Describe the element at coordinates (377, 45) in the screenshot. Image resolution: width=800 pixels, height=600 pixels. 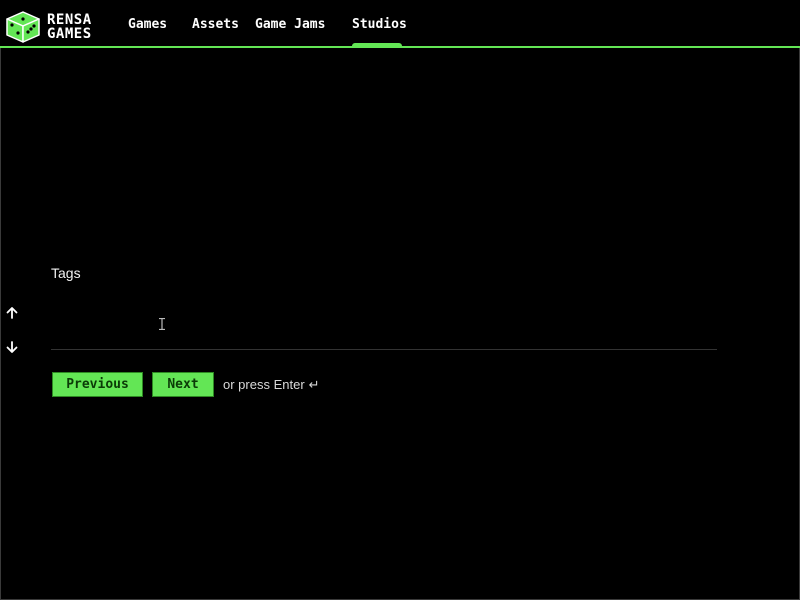
I see `active-nav-indicator` at that location.